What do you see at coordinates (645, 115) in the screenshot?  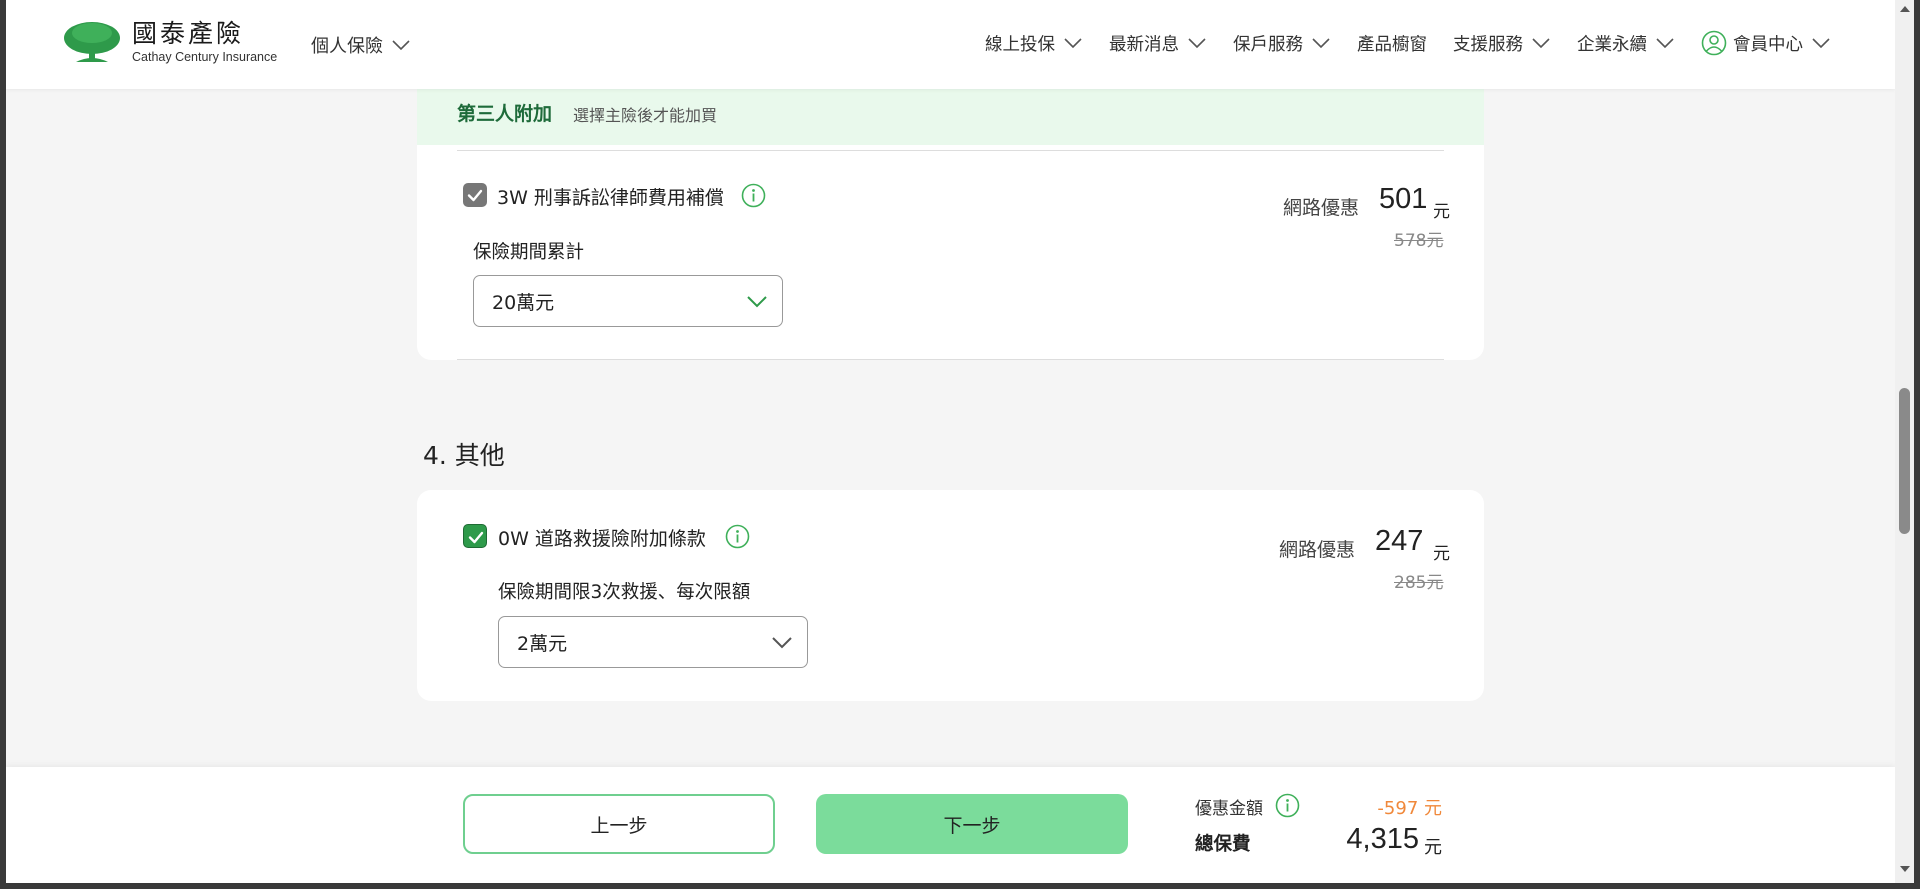 I see `third-party-subtitle: 選擇主險後才能加買` at bounding box center [645, 115].